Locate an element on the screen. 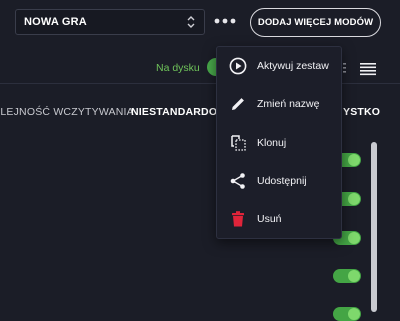  game-profile-select: NOWA GRA is located at coordinates (110, 22).